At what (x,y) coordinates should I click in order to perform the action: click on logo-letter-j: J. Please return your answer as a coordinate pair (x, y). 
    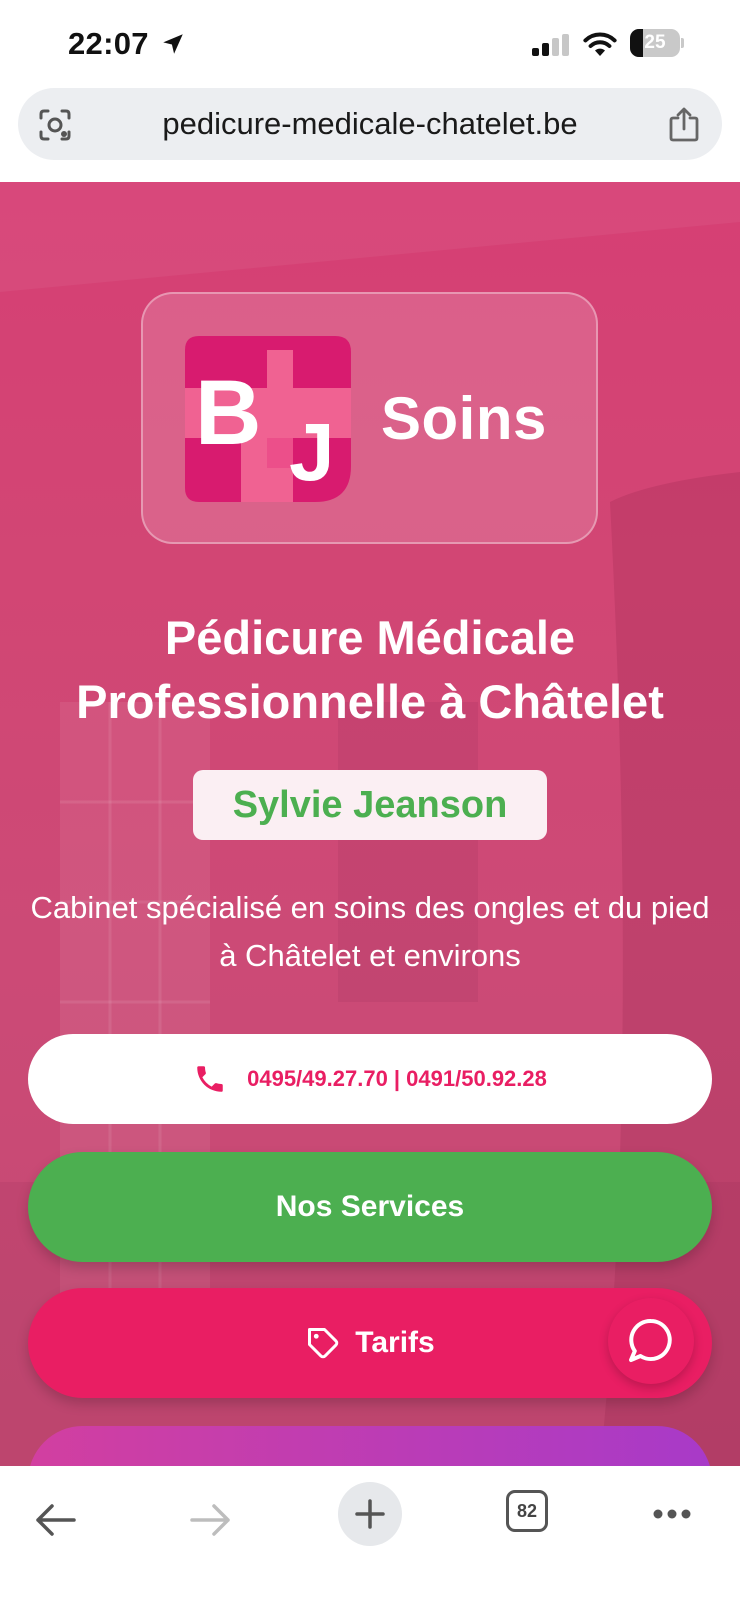
    Looking at the image, I should click on (312, 452).